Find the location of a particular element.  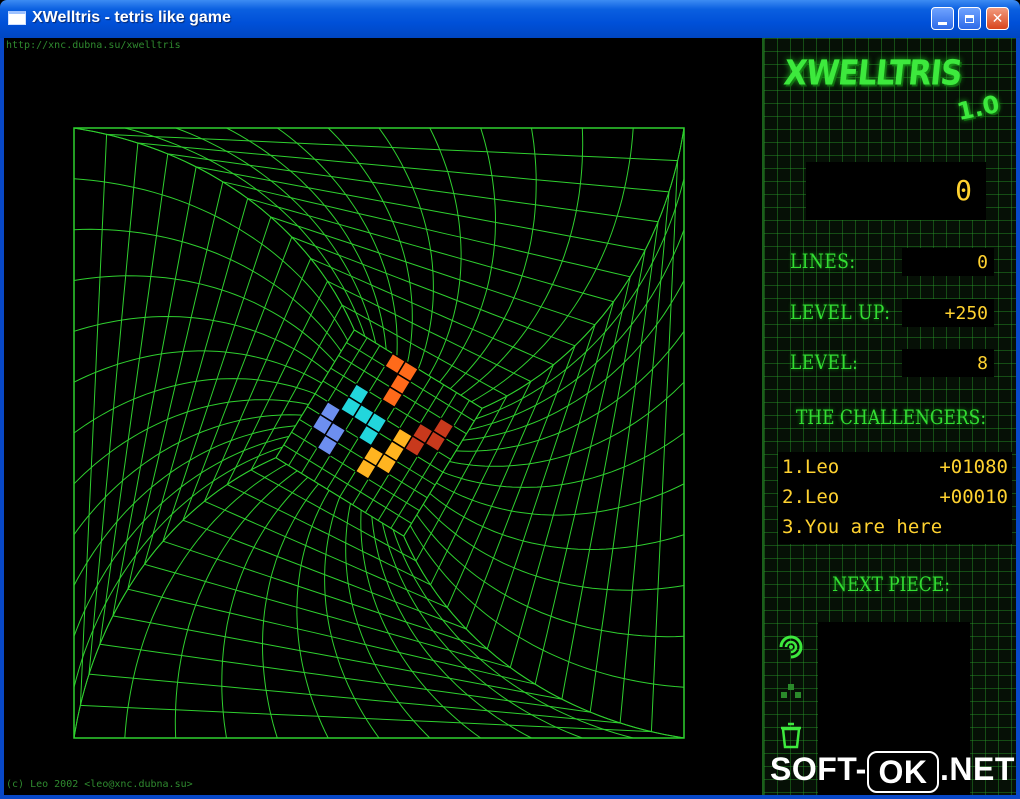

highscore-score: +01080 is located at coordinates (973, 467).